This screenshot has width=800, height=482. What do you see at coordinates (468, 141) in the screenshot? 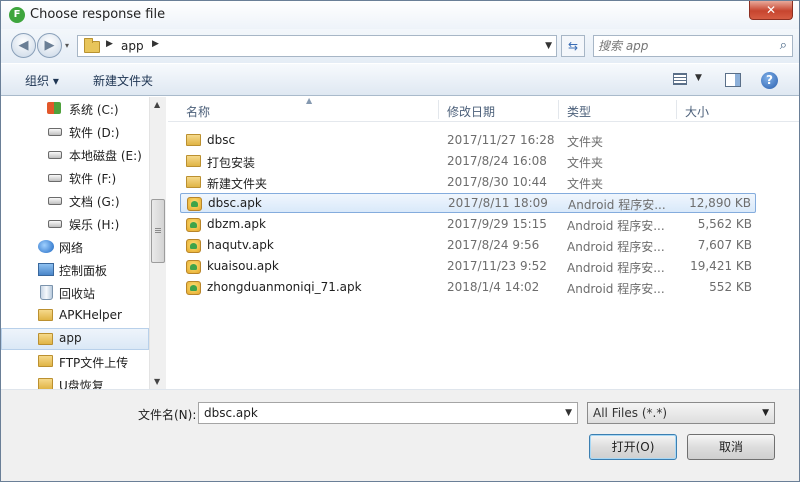
I see `file-row: dbsc 2017/11/27 16:28 文件夹` at bounding box center [468, 141].